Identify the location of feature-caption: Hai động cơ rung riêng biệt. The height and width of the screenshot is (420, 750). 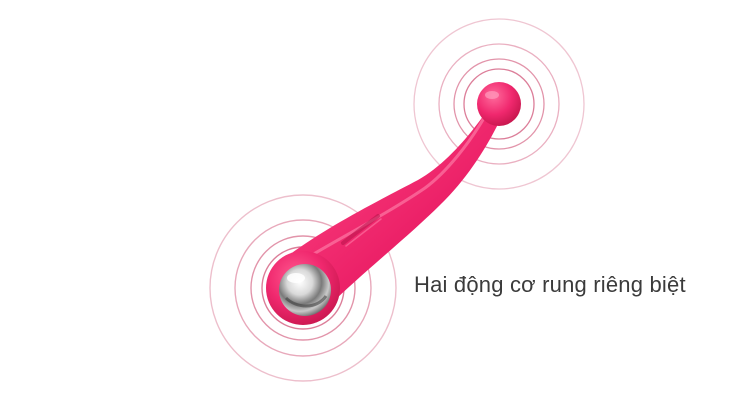
(550, 284).